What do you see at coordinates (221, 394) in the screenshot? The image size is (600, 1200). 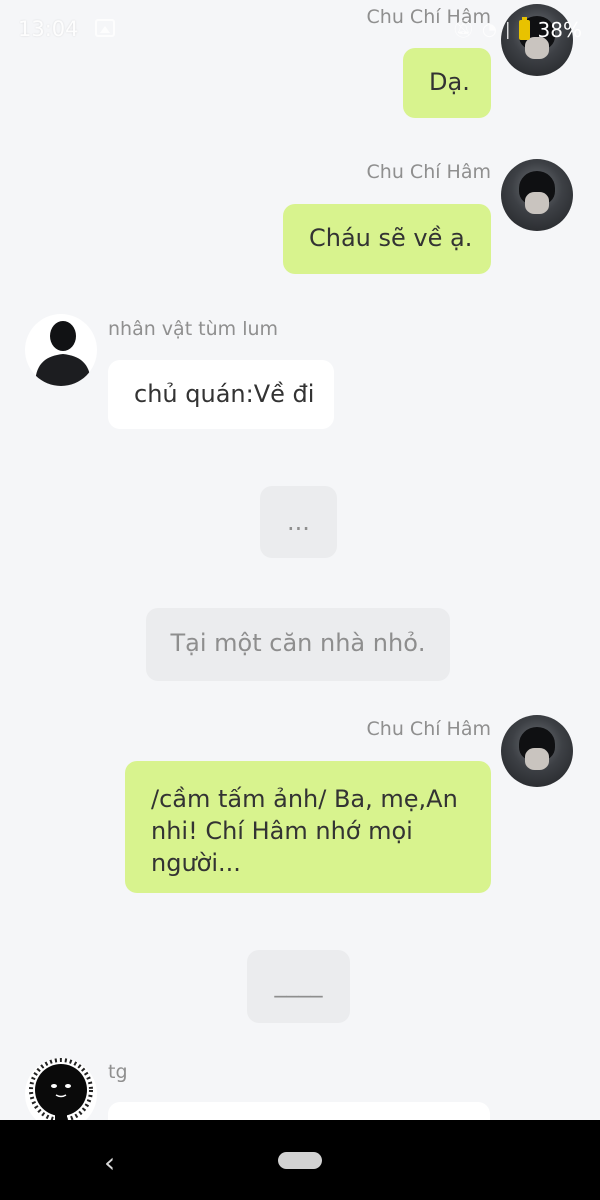 I see `message-bubble: chủ quán:Về đi` at bounding box center [221, 394].